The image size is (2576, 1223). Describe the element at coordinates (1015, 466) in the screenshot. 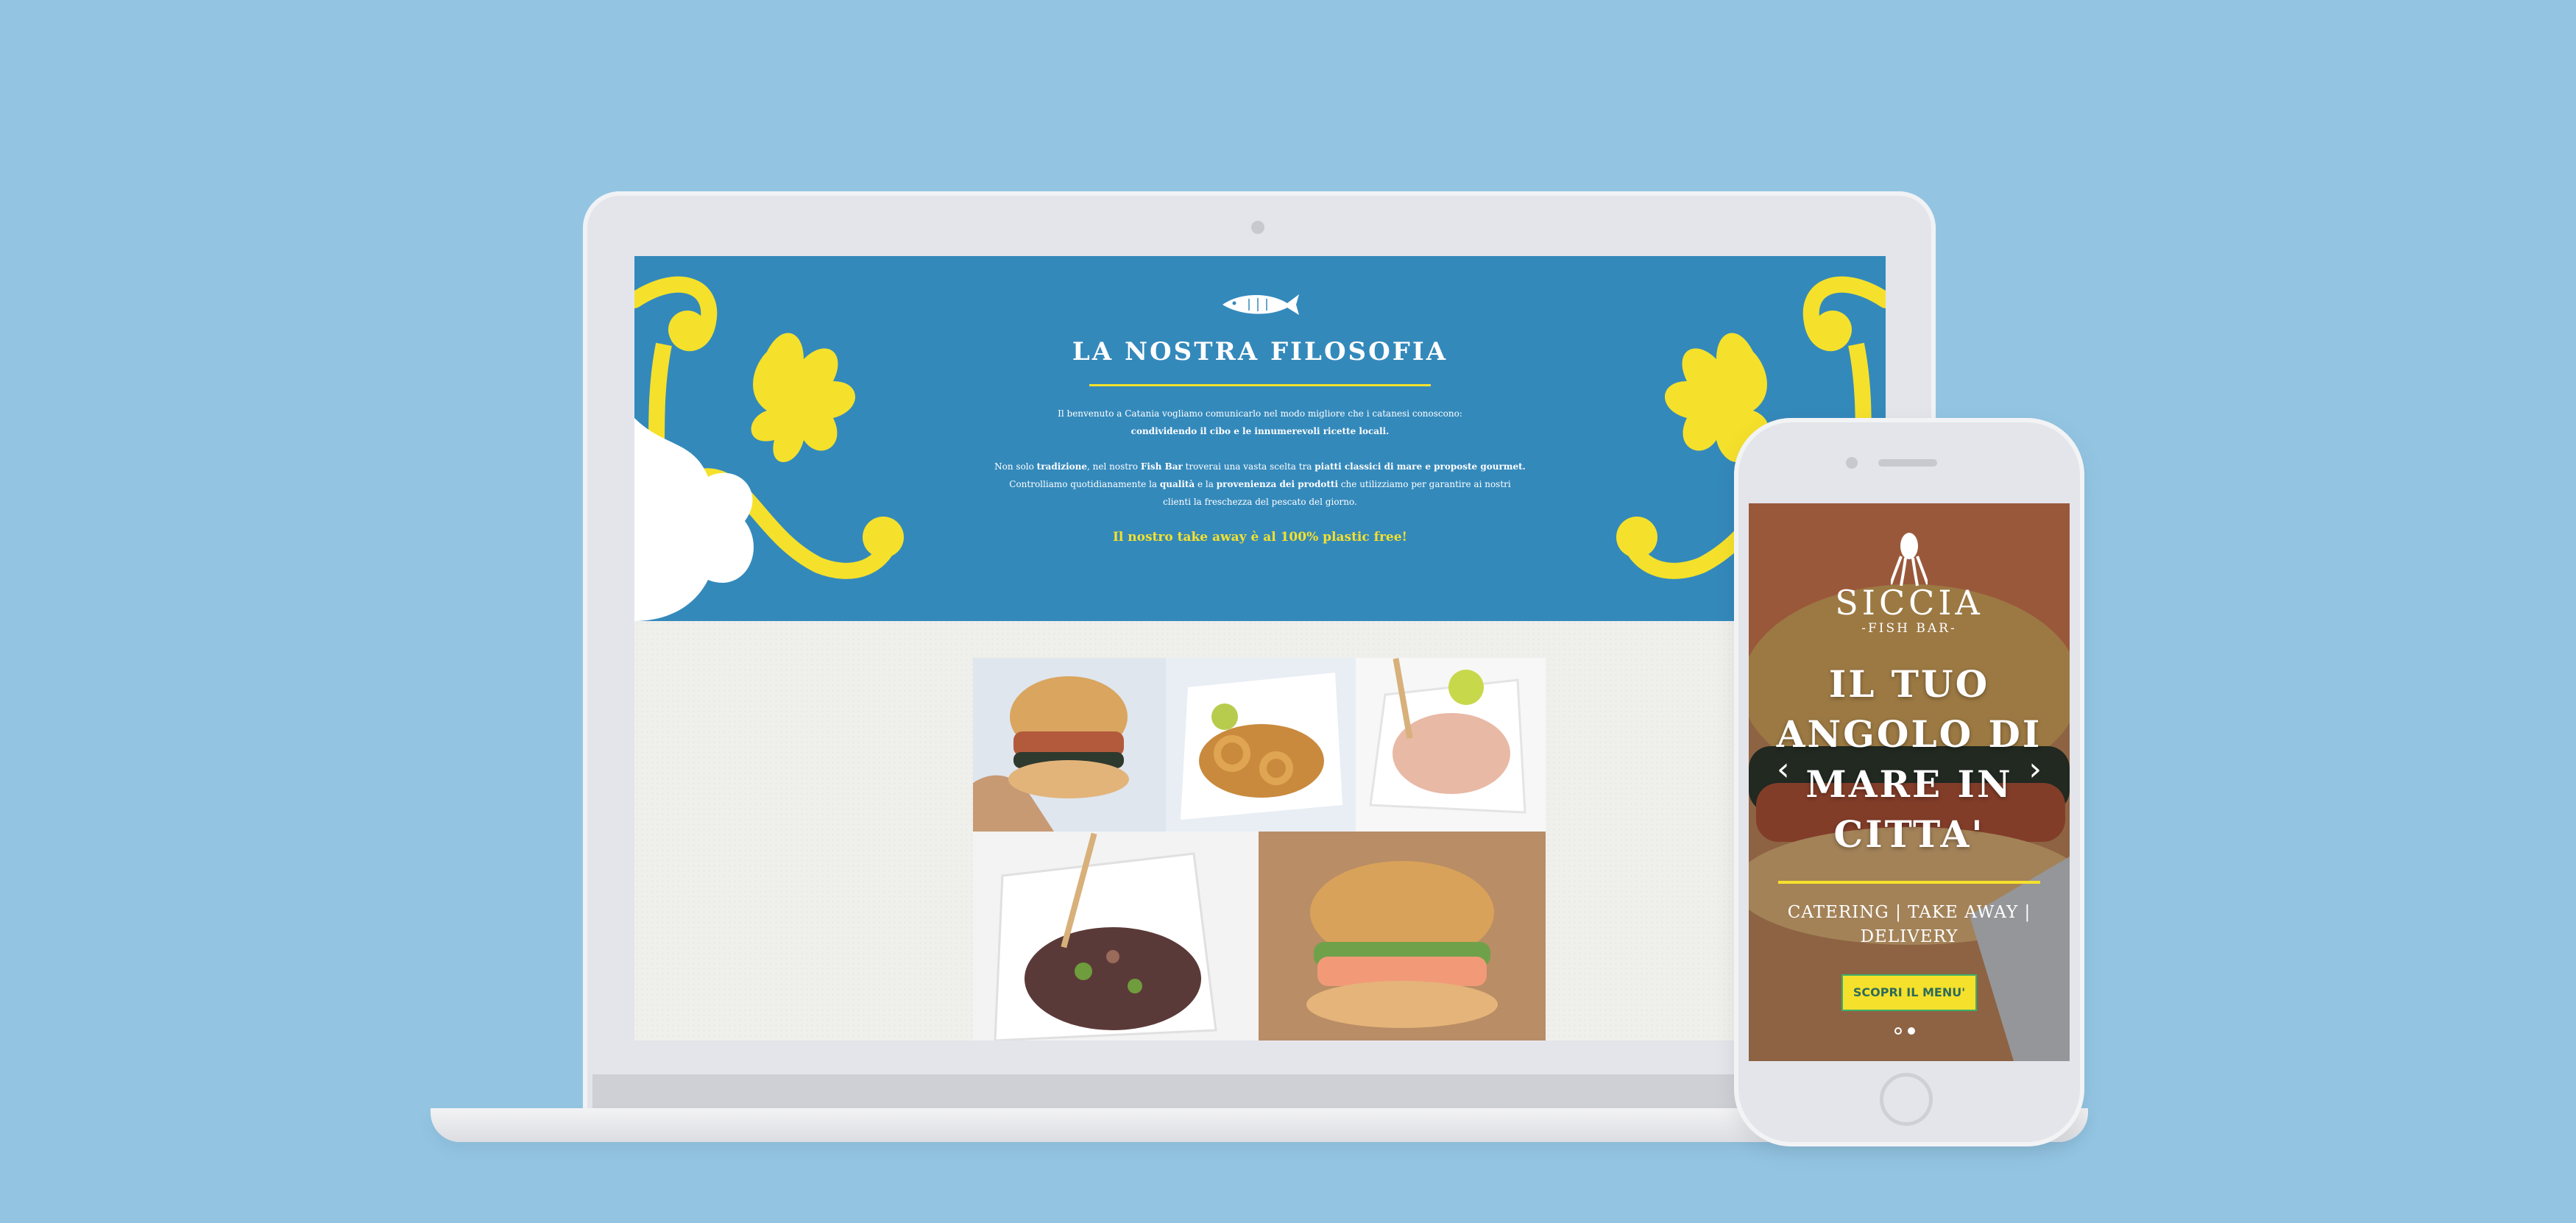

I see `body-text: Non solo` at that location.